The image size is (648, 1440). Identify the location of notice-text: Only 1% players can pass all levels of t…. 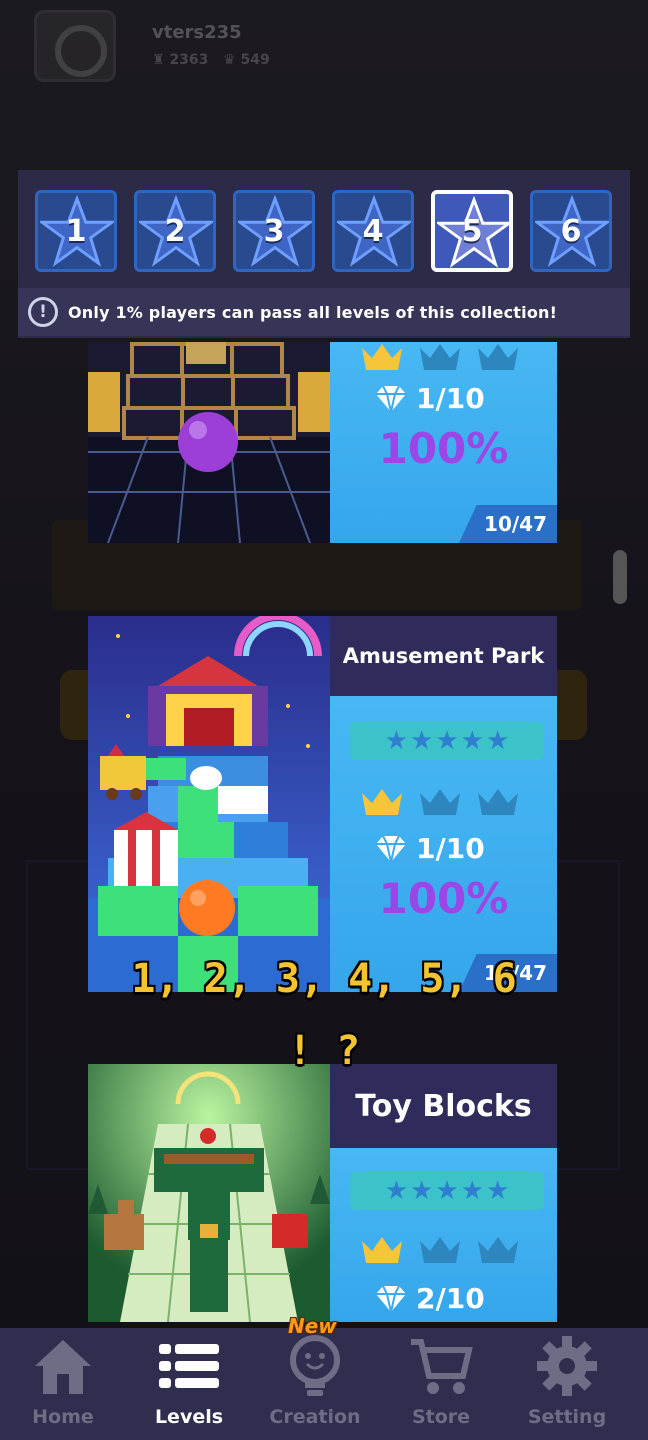
(313, 312).